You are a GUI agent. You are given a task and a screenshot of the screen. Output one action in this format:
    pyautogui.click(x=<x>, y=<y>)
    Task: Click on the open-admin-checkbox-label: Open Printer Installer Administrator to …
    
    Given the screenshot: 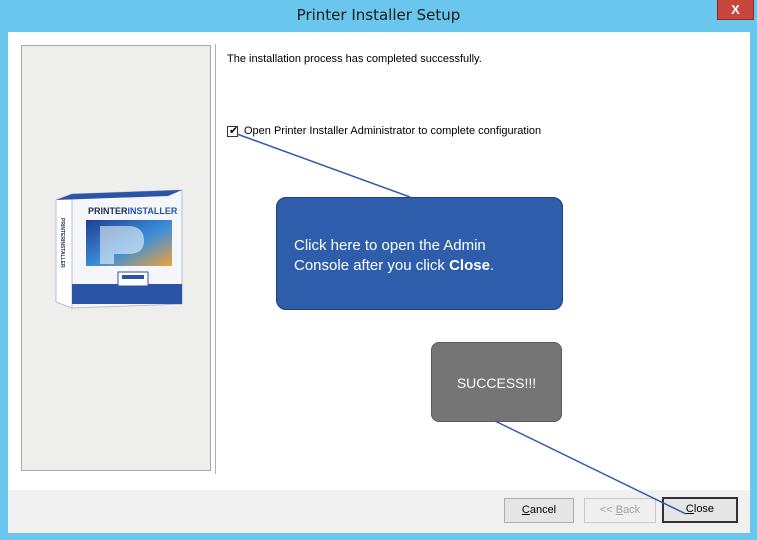 What is the action you would take?
    pyautogui.click(x=392, y=131)
    